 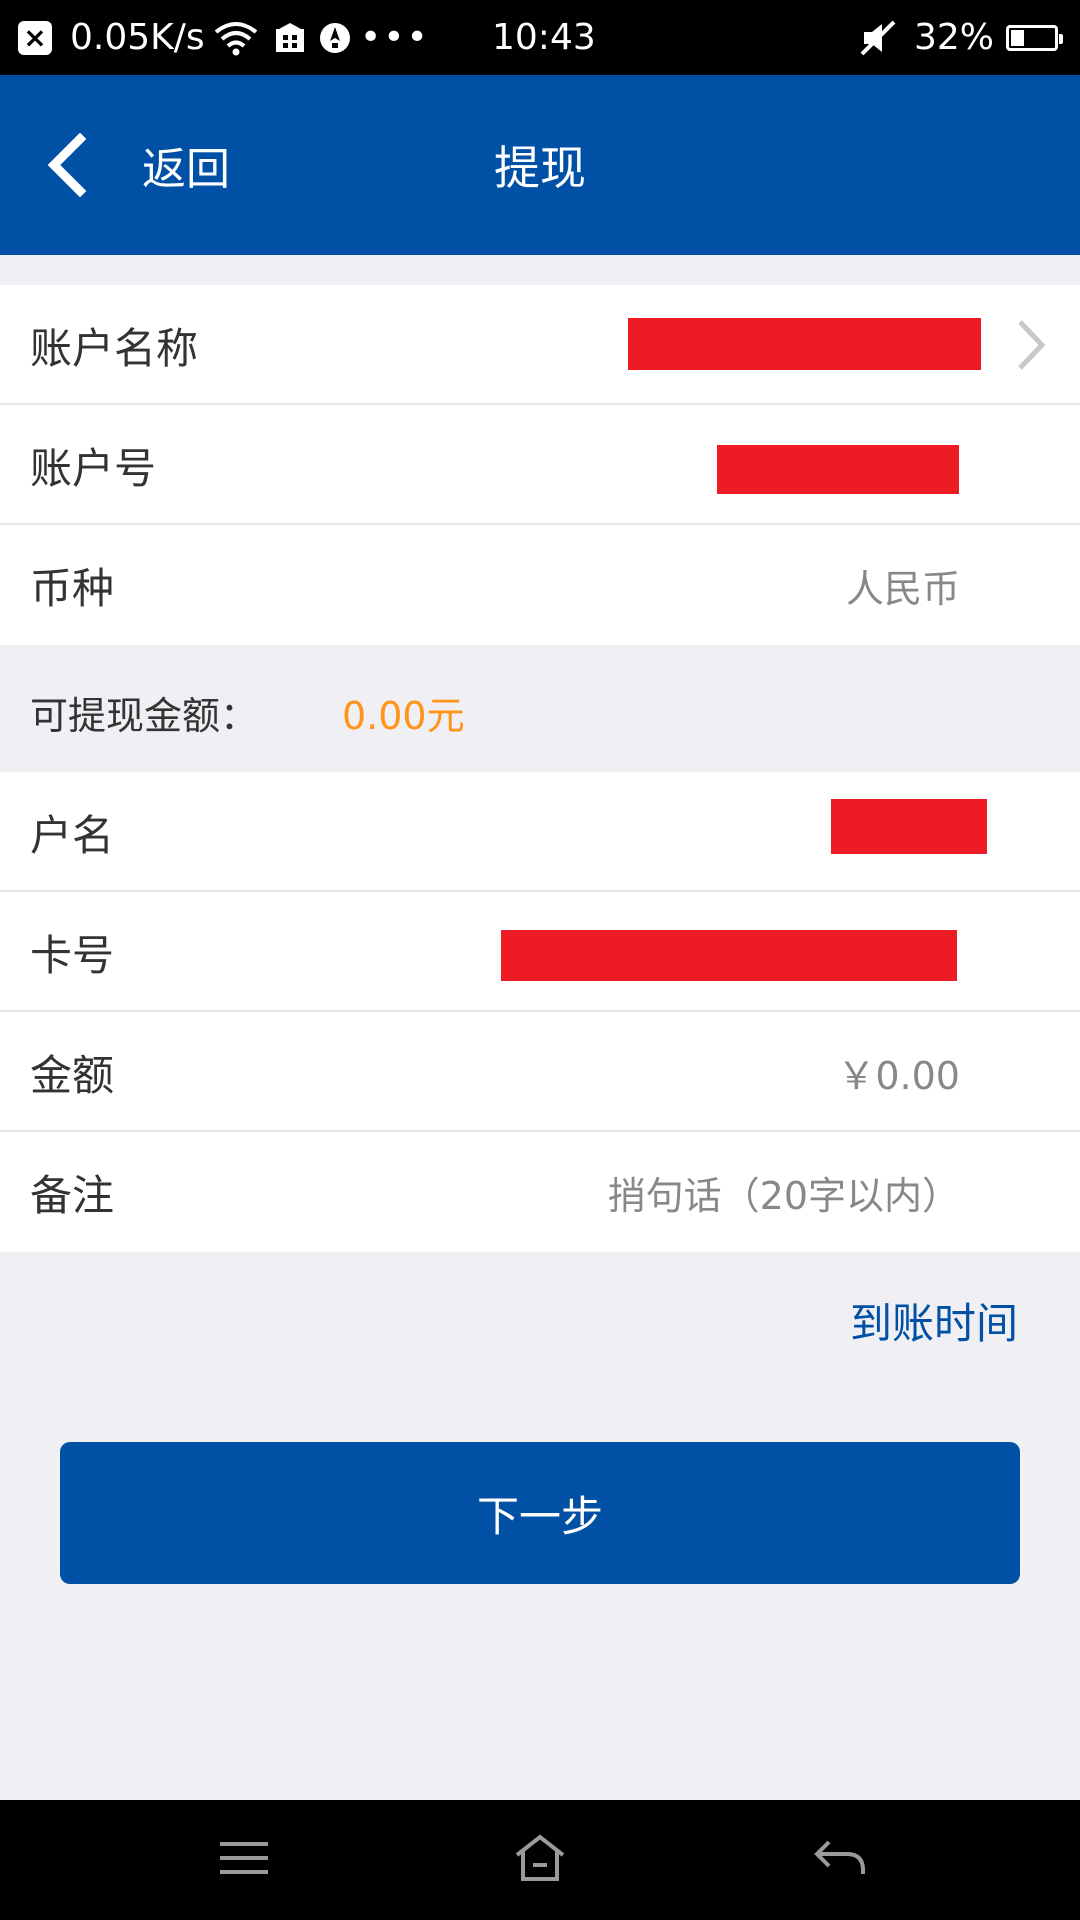 What do you see at coordinates (540, 832) in the screenshot?
I see `holder-name-row: 户名` at bounding box center [540, 832].